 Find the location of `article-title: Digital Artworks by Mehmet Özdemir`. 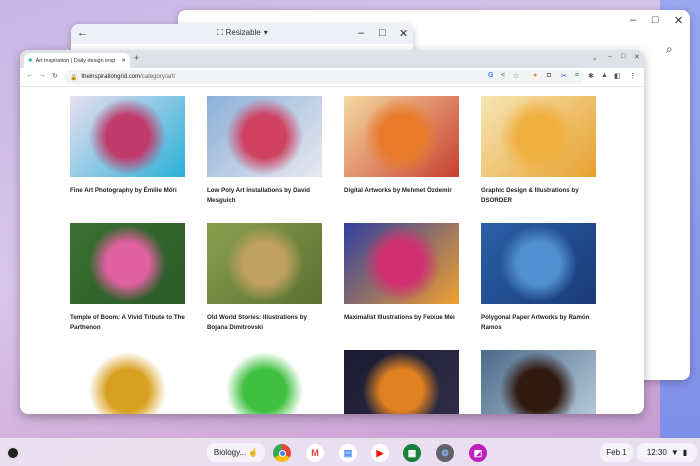

article-title: Digital Artworks by Mehmet Özdemir is located at coordinates (403, 191).